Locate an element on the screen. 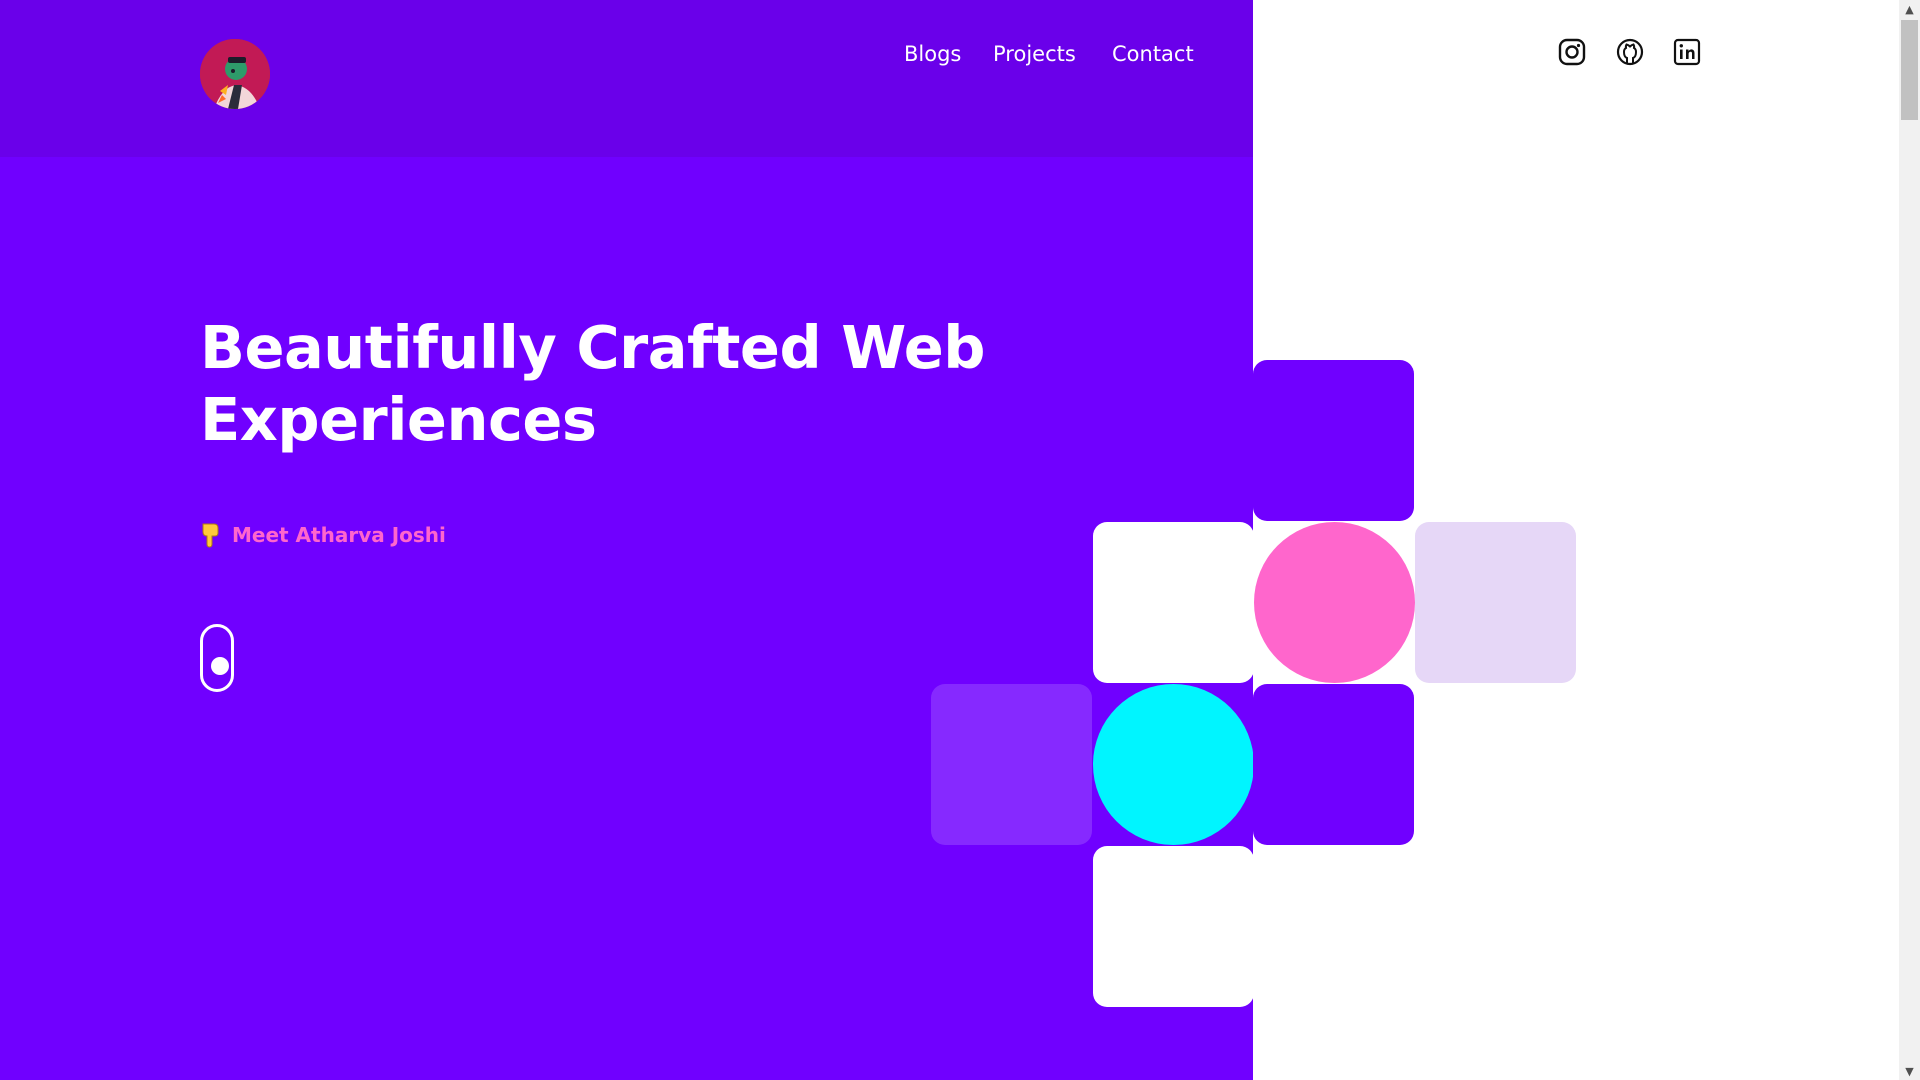 This screenshot has height=1080, width=1920. top-navigation-bar is located at coordinates (626, 78).